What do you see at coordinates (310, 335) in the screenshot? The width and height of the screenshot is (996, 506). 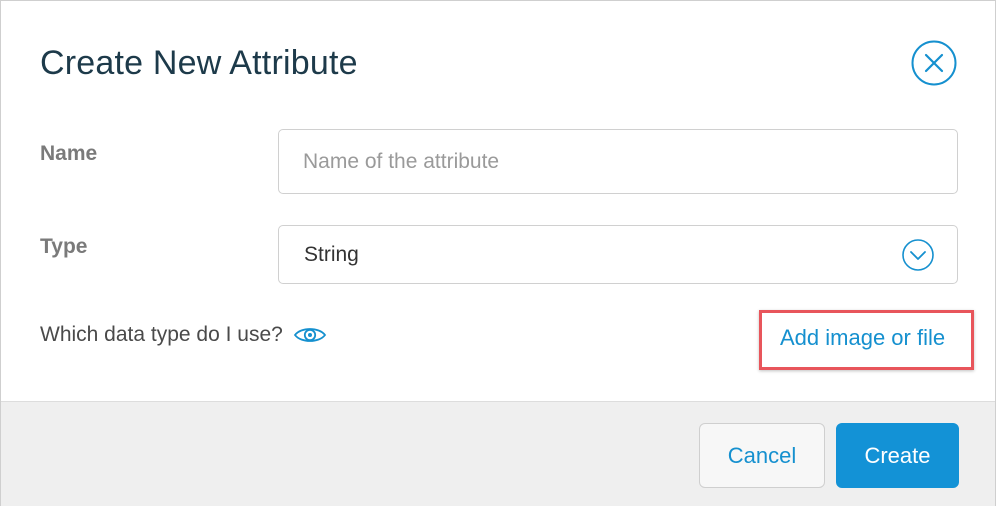 I see `eye-icon` at bounding box center [310, 335].